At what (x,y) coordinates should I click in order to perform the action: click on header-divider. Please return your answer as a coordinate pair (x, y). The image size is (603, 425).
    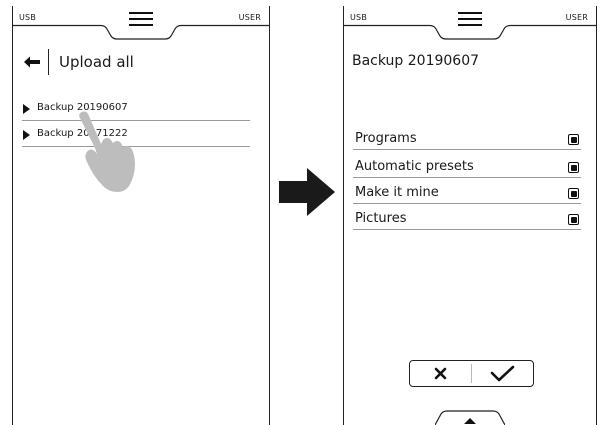
    Looking at the image, I should click on (48, 62).